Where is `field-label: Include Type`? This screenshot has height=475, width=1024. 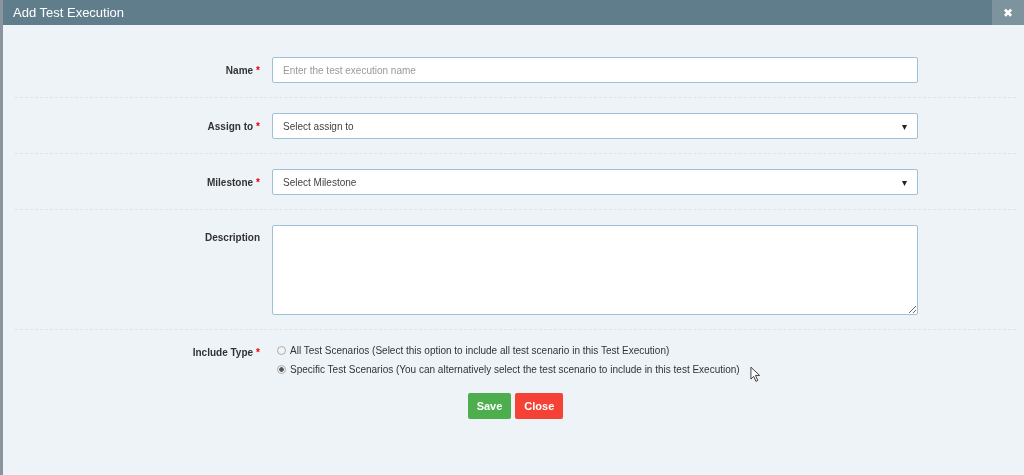
field-label: Include Type is located at coordinates (223, 352).